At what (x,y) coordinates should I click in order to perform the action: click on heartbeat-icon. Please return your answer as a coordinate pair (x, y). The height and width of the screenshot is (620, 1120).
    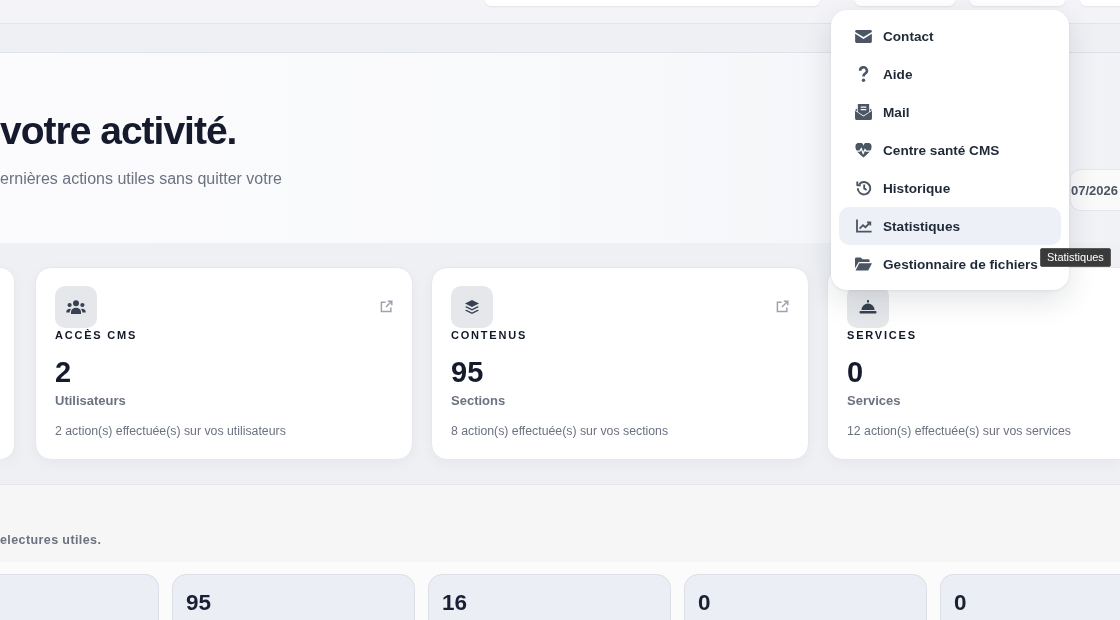
    Looking at the image, I should click on (863, 150).